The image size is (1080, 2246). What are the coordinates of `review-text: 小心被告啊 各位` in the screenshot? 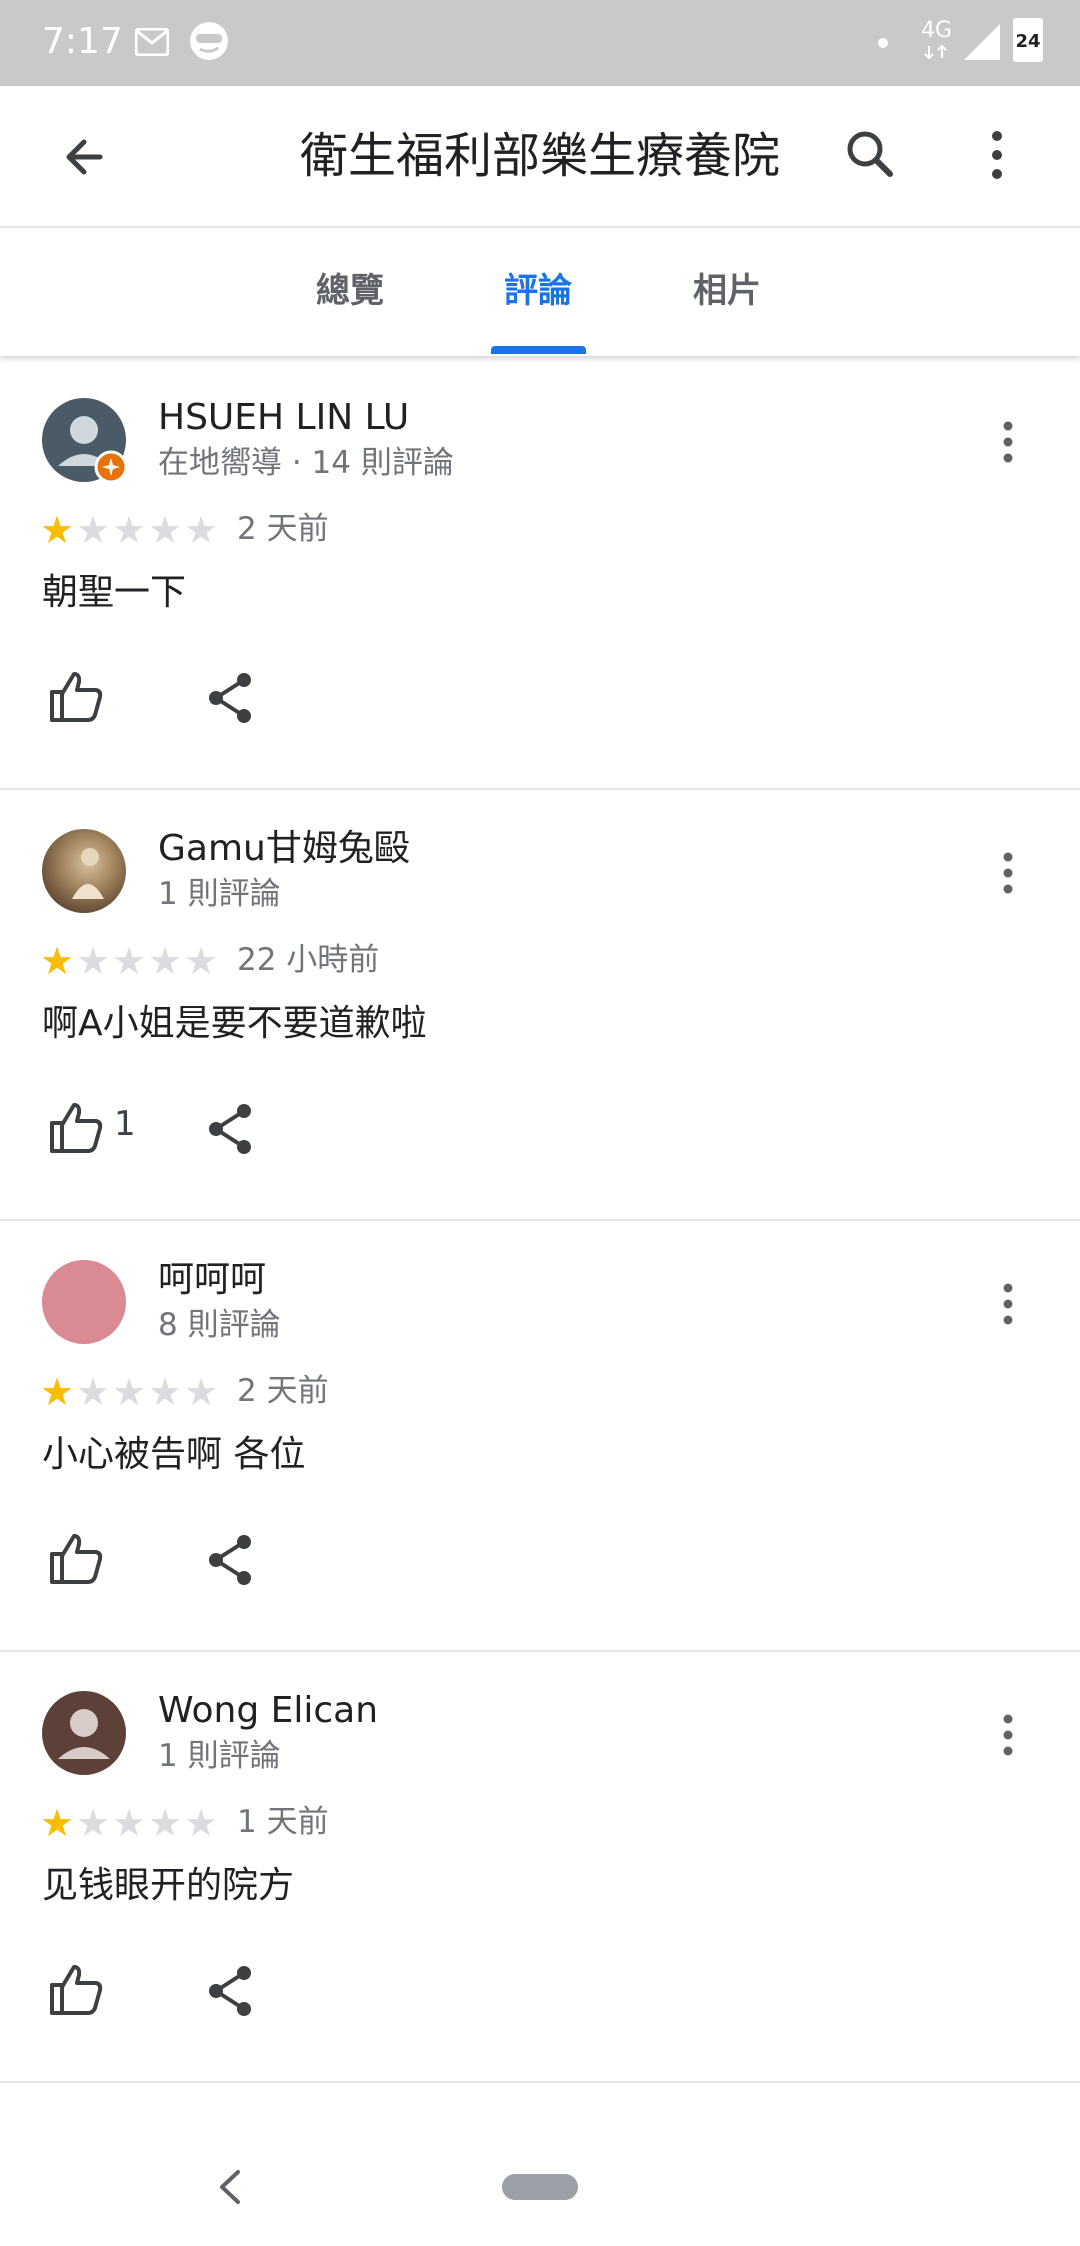 It's located at (174, 1454).